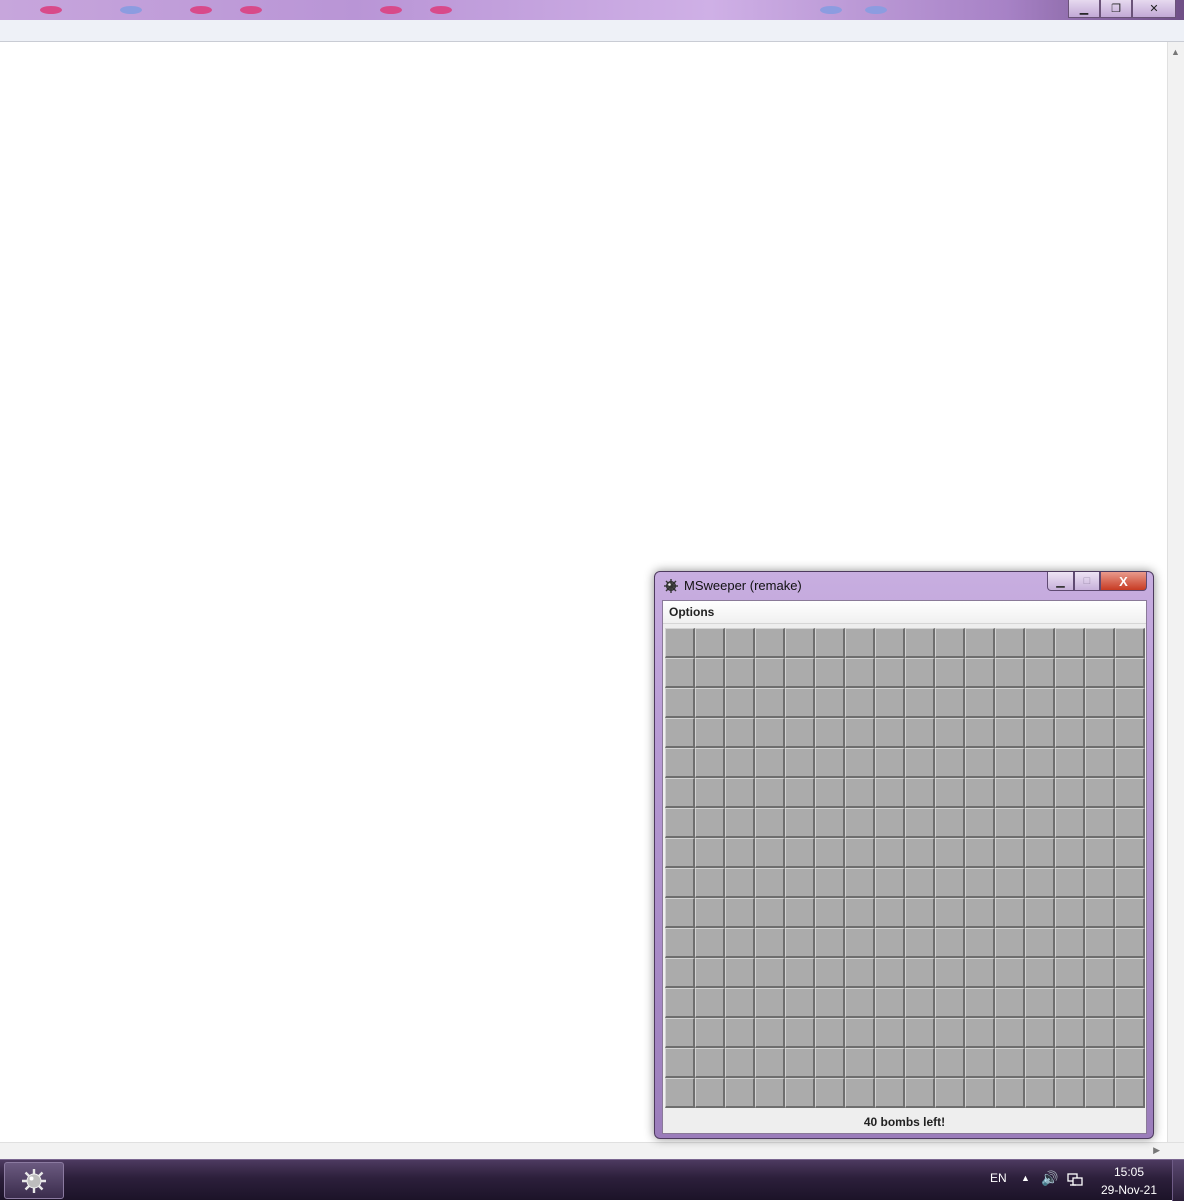 Image resolution: width=1184 pixels, height=1201 pixels. What do you see at coordinates (1129, 1172) in the screenshot?
I see `clock-time: 15:05` at bounding box center [1129, 1172].